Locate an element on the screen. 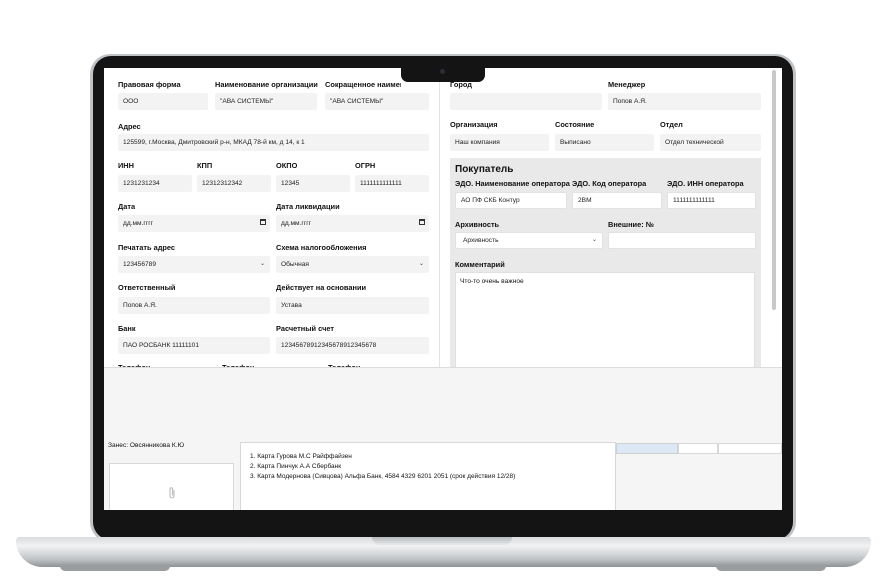 Image resolution: width=886 pixels, height=577 pixels. paperclip-icon is located at coordinates (172, 493).